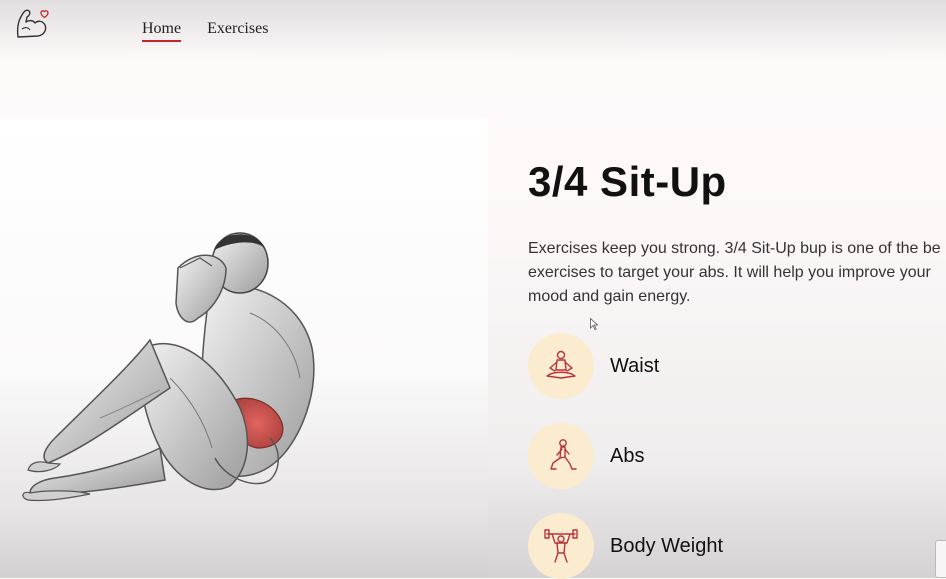 Image resolution: width=946 pixels, height=579 pixels. Describe the element at coordinates (940, 559) in the screenshot. I see `corner-widget` at that location.